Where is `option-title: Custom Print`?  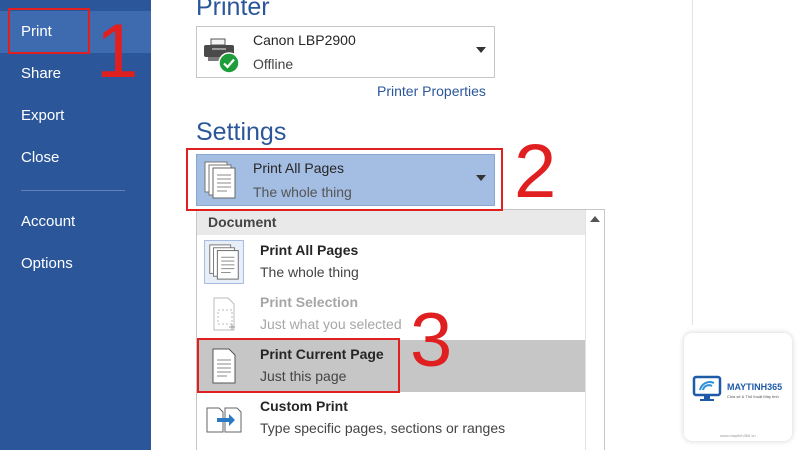 option-title: Custom Print is located at coordinates (304, 406).